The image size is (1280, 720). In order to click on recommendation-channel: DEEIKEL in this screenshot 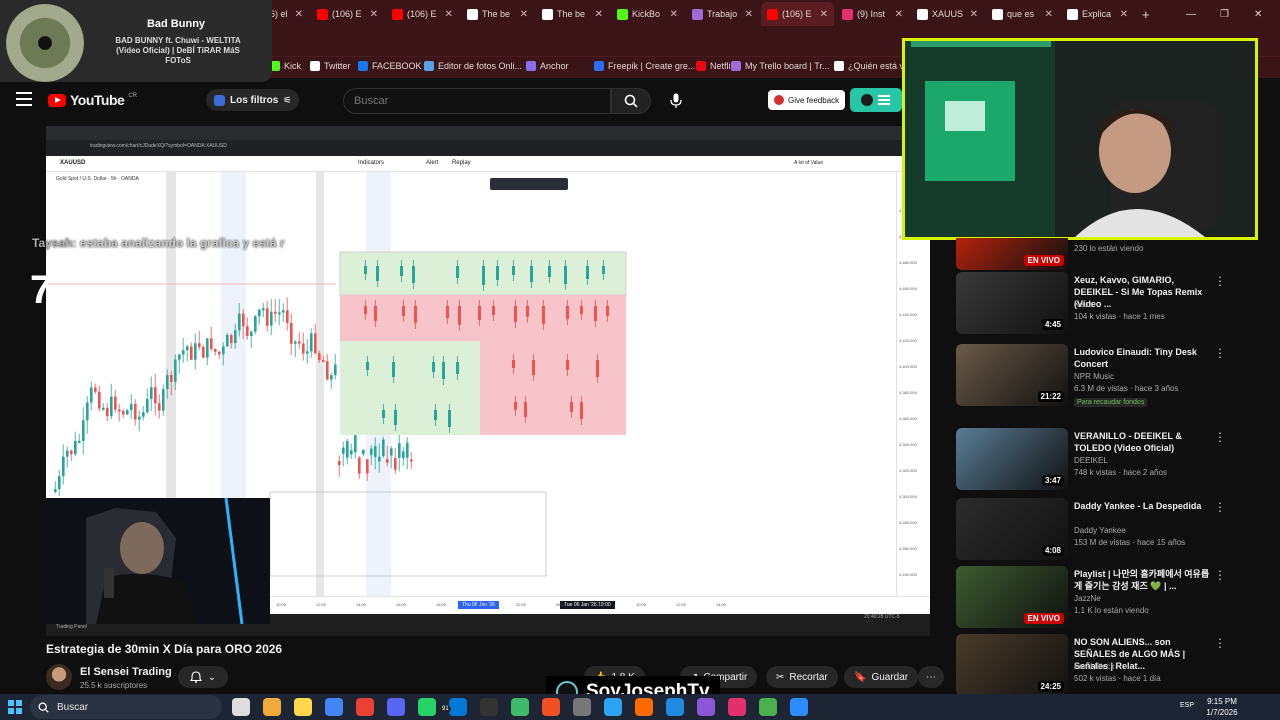, I will do `click(1091, 460)`.